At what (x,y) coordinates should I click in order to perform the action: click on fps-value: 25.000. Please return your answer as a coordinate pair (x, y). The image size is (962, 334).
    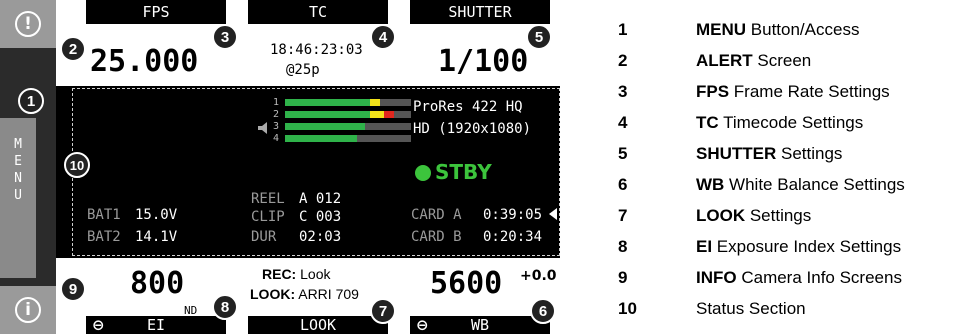
    Looking at the image, I should click on (144, 61).